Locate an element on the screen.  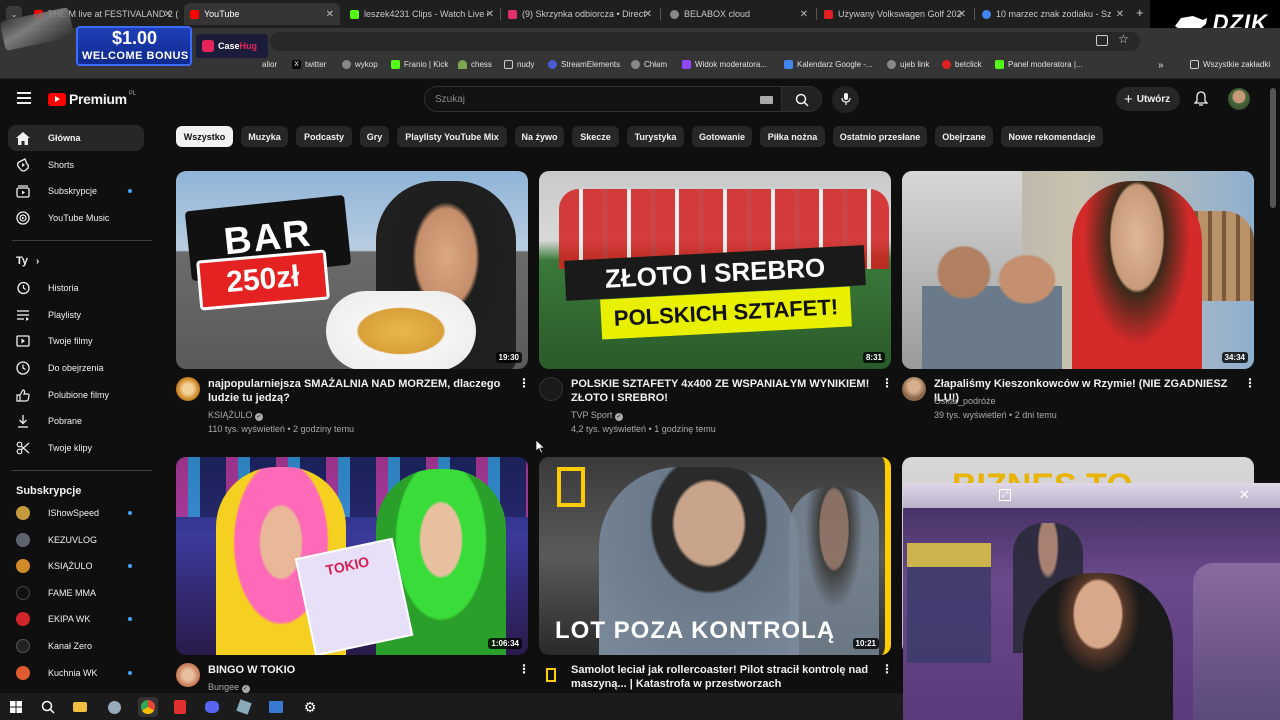
sidebar-item-clips: Twoje klipy is located at coordinates (76, 448).